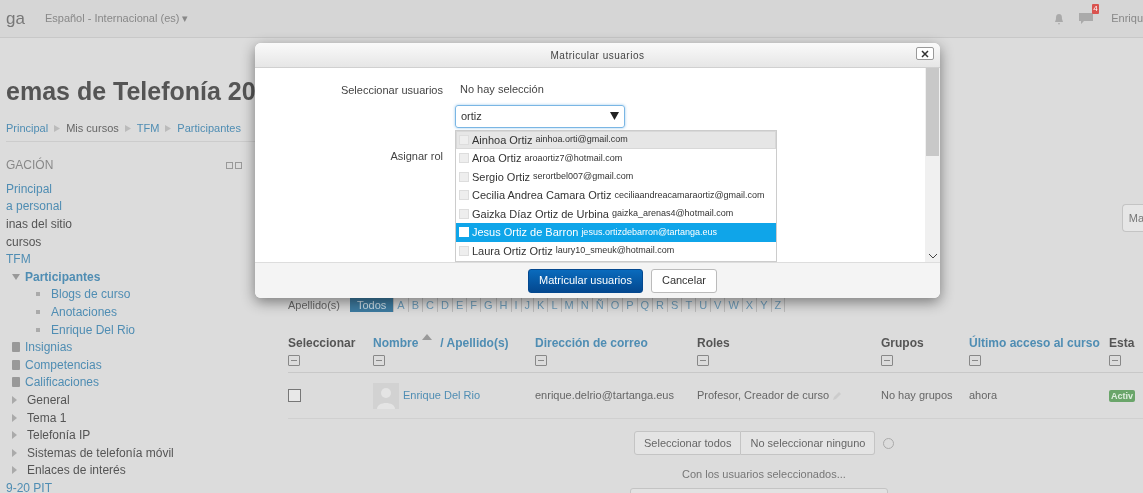 The width and height of the screenshot is (1143, 493). Describe the element at coordinates (502, 89) in the screenshot. I see `selection-text: No hay selección` at that location.